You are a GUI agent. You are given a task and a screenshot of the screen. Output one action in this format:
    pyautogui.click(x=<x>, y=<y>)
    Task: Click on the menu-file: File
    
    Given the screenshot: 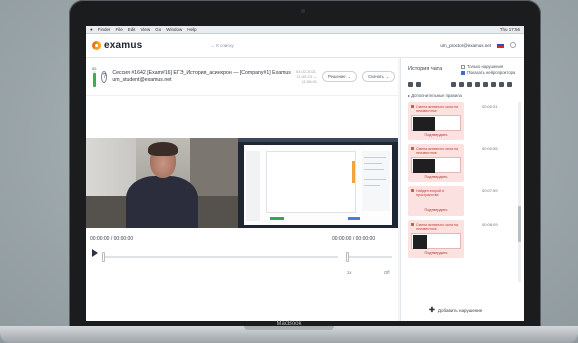 What is the action you would take?
    pyautogui.click(x=118, y=29)
    